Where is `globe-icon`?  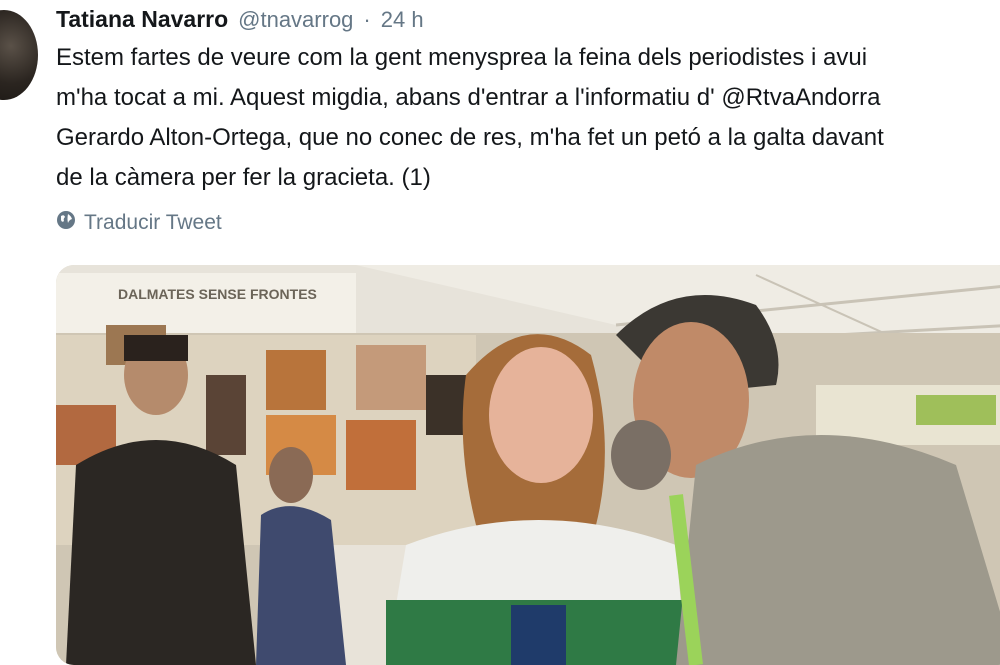 globe-icon is located at coordinates (66, 223).